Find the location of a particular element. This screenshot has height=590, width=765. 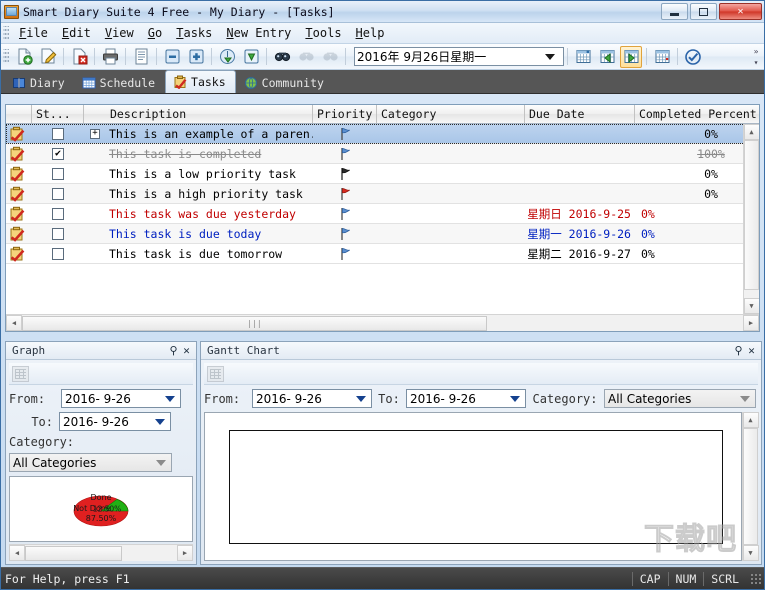

graph-category-combo: All Categories is located at coordinates (90, 462).